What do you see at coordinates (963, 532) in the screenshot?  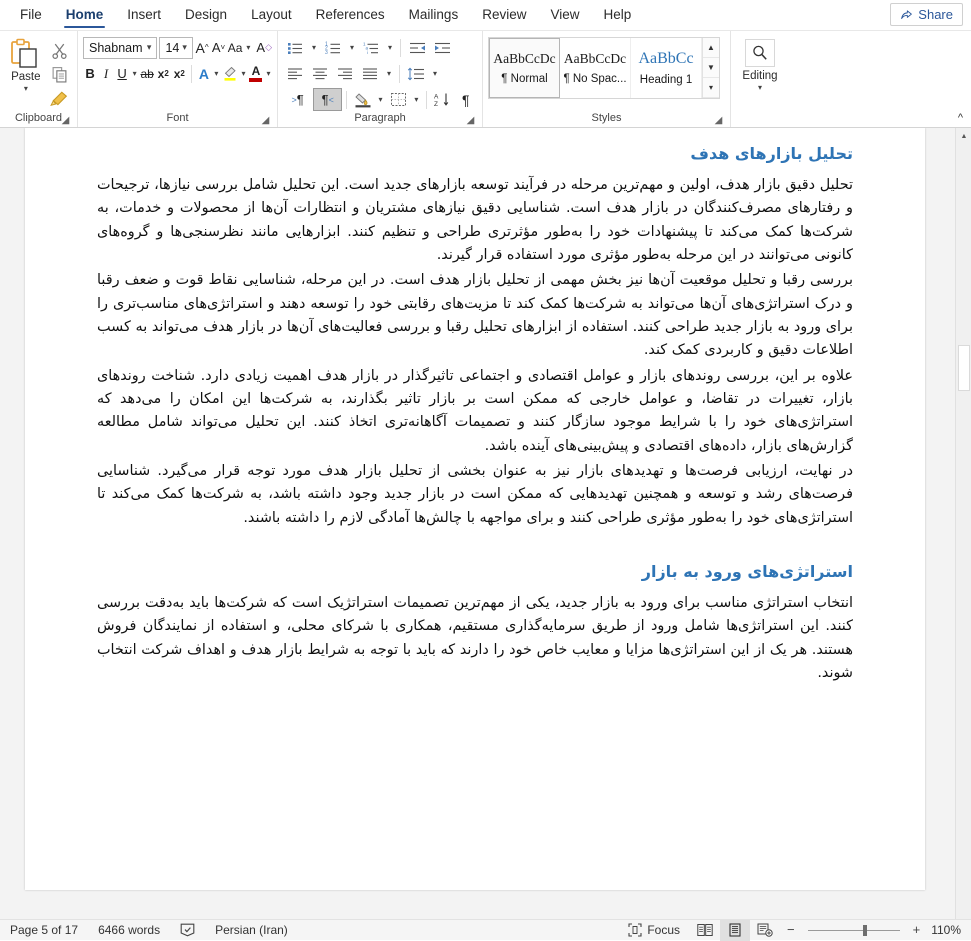 I see `scrollbar-track` at bounding box center [963, 532].